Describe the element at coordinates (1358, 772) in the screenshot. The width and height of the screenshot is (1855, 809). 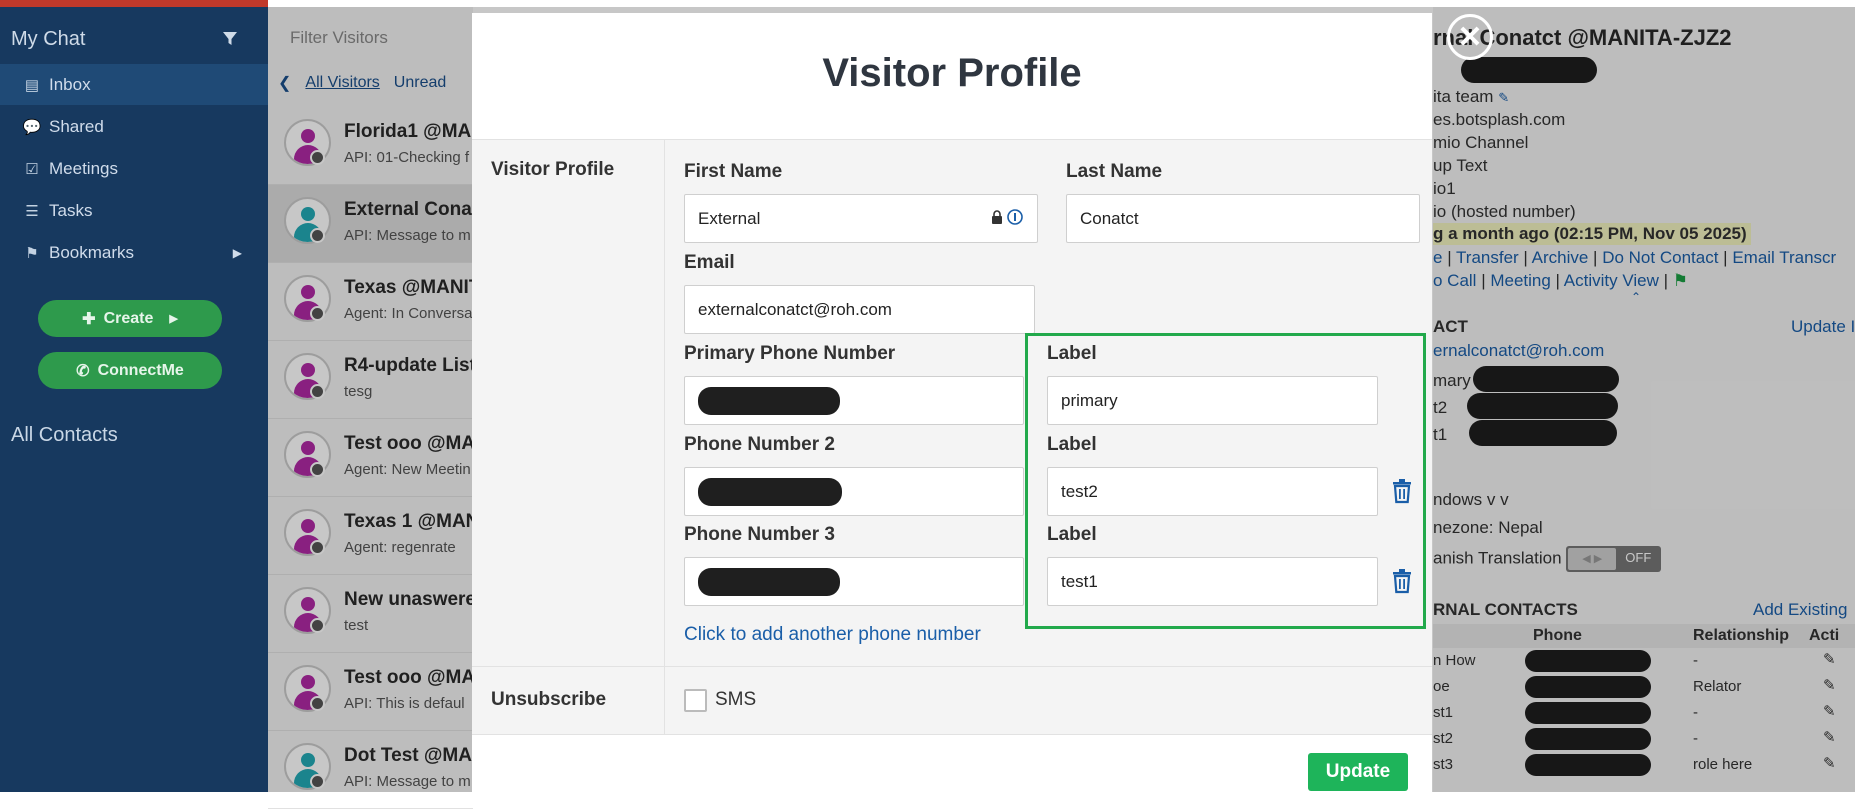
I see `update-button: Update` at that location.